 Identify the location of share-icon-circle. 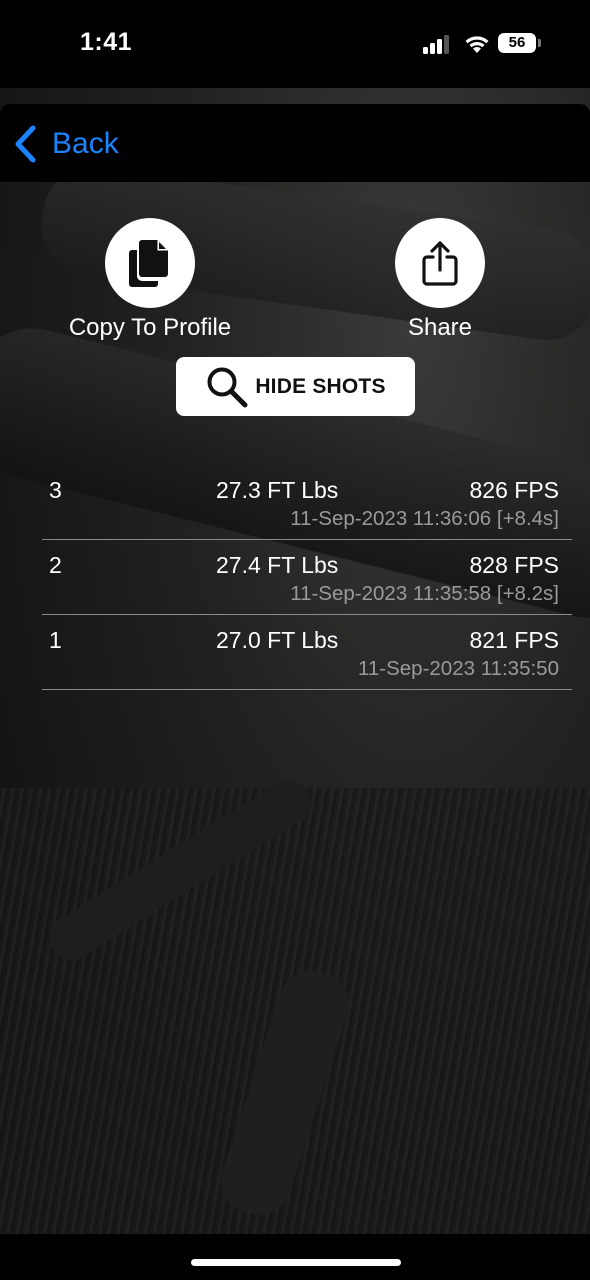
(440, 263).